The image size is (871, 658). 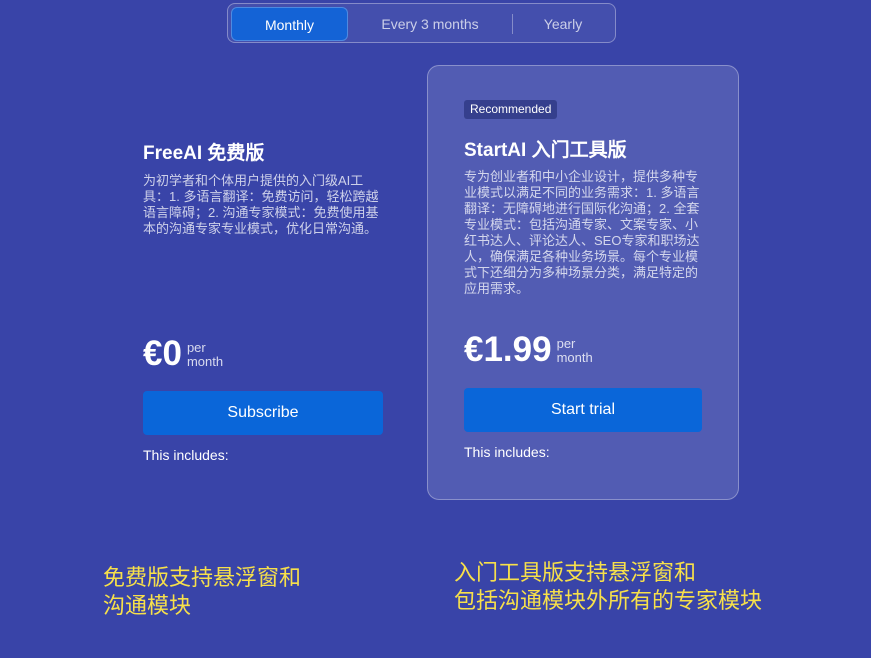 What do you see at coordinates (202, 577) in the screenshot?
I see `annotation-line: 免费版支持悬浮窗和` at bounding box center [202, 577].